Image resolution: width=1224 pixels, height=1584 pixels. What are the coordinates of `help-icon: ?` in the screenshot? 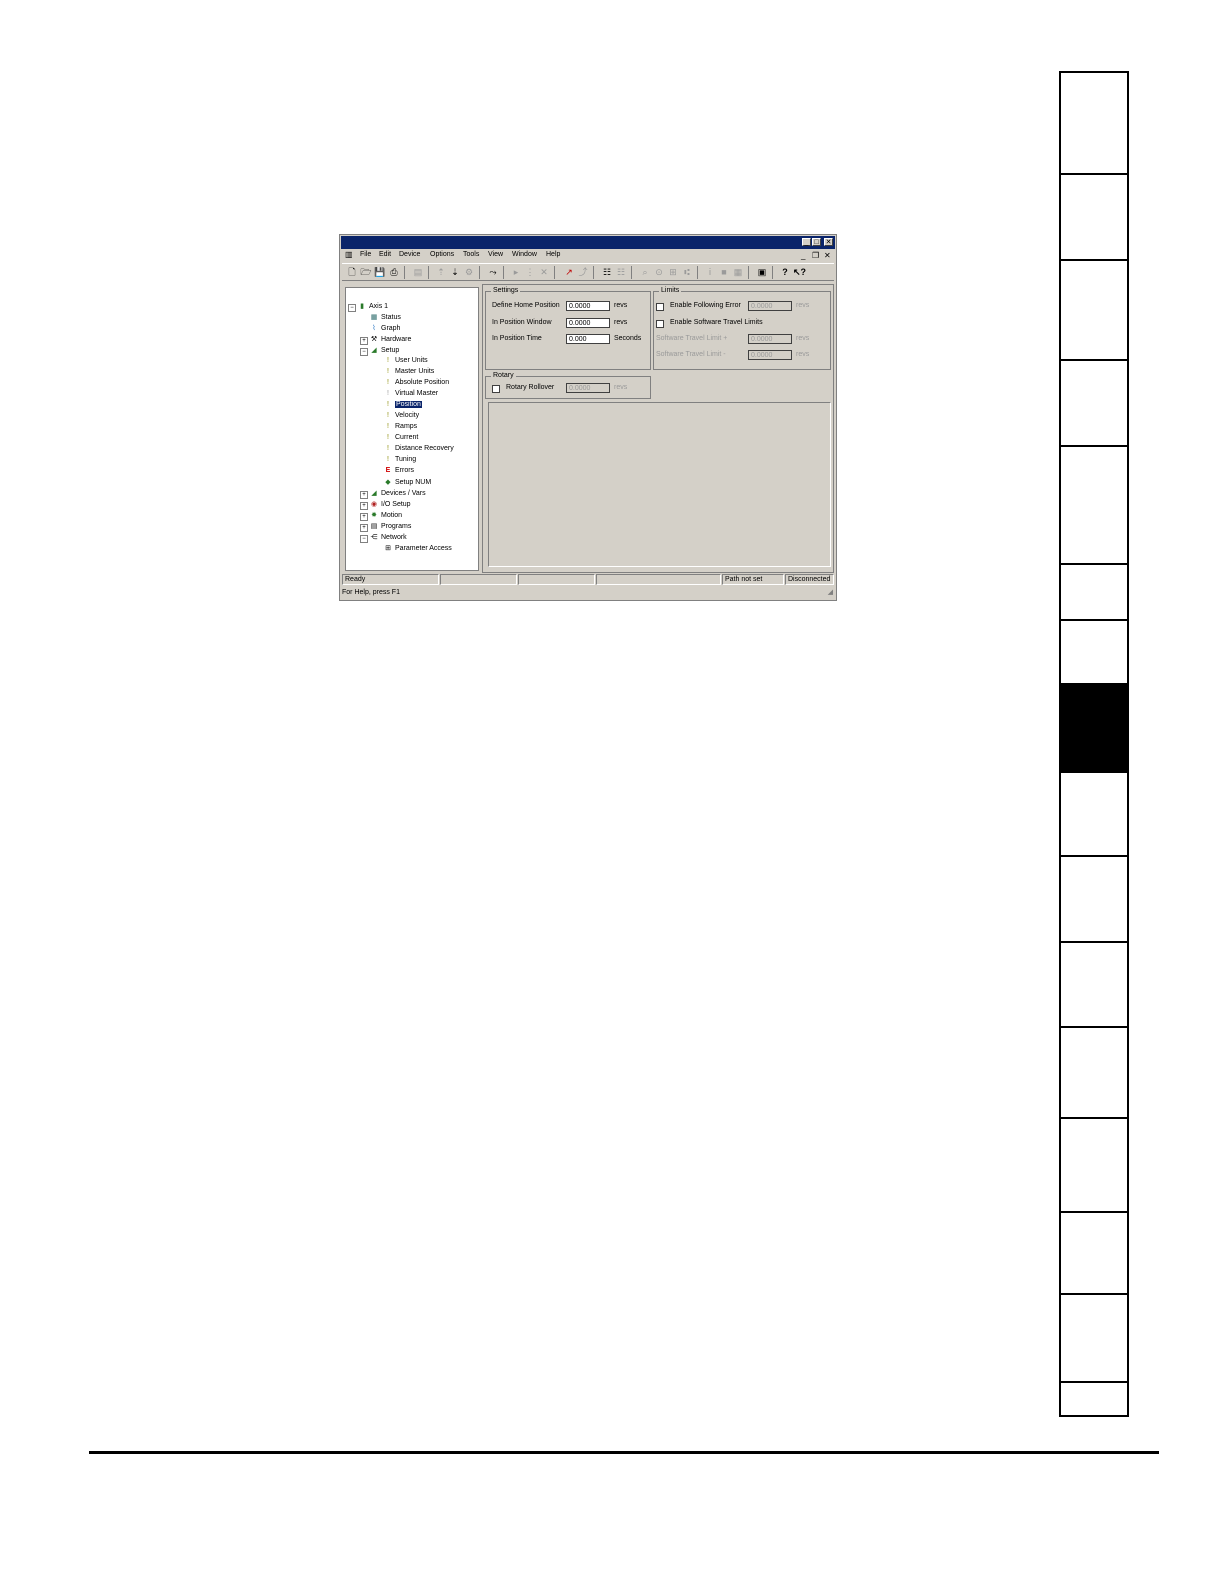 It's located at (785, 272).